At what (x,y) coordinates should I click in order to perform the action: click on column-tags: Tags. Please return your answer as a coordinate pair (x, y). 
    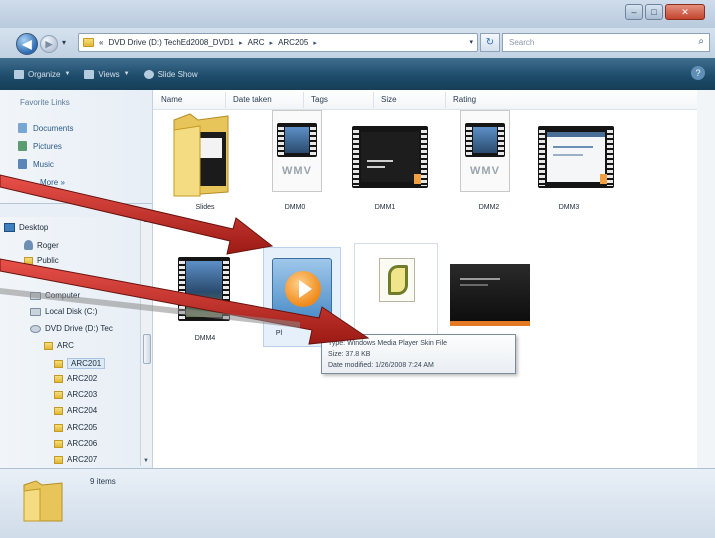
    Looking at the image, I should click on (319, 99).